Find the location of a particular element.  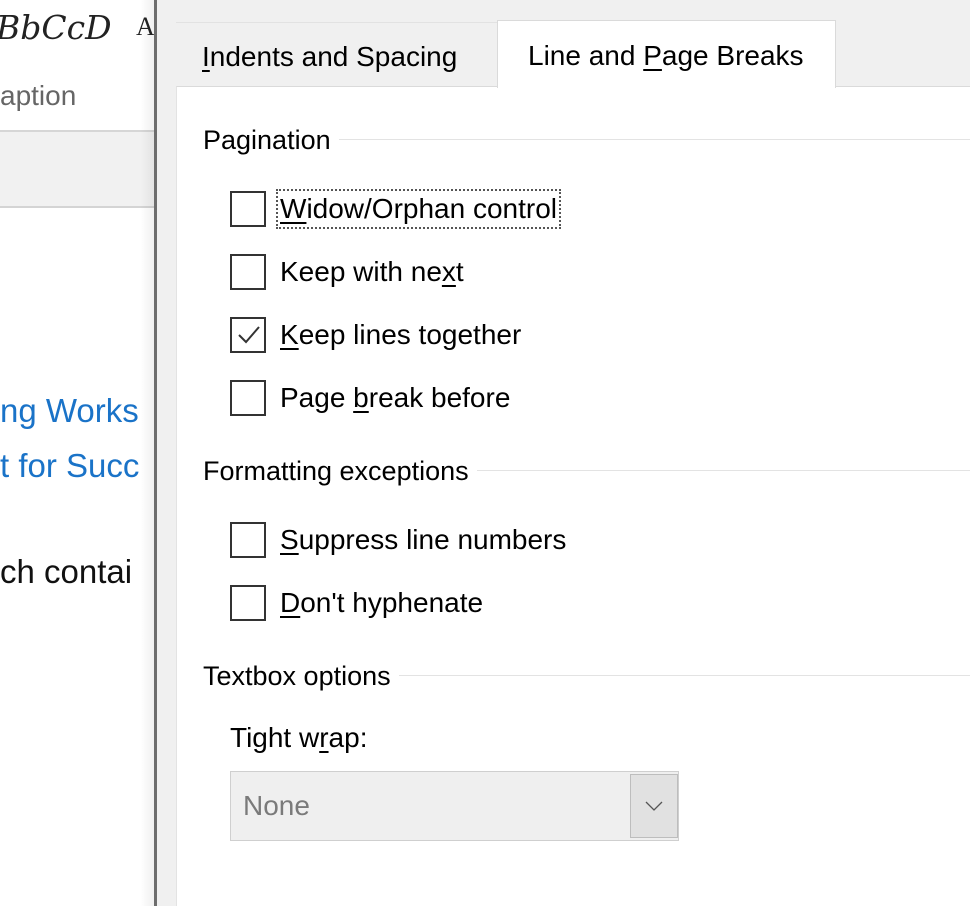

label-part: idow/Orphan control is located at coordinates (432, 208).